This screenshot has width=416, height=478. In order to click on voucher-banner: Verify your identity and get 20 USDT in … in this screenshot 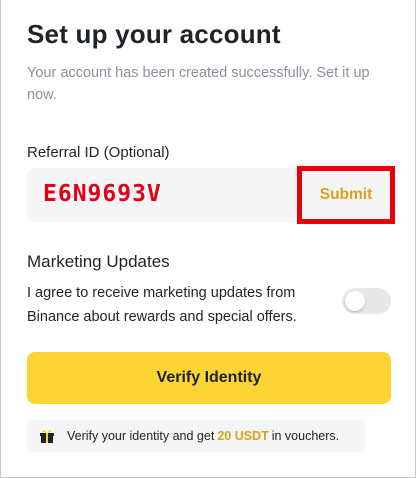, I will do `click(196, 436)`.